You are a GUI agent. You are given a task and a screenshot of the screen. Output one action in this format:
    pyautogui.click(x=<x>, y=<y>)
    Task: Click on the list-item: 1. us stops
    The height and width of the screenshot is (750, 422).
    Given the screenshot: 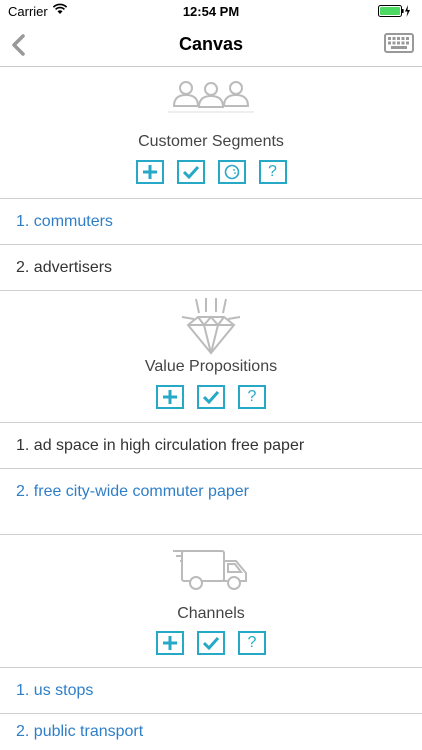 What is the action you would take?
    pyautogui.click(x=211, y=690)
    